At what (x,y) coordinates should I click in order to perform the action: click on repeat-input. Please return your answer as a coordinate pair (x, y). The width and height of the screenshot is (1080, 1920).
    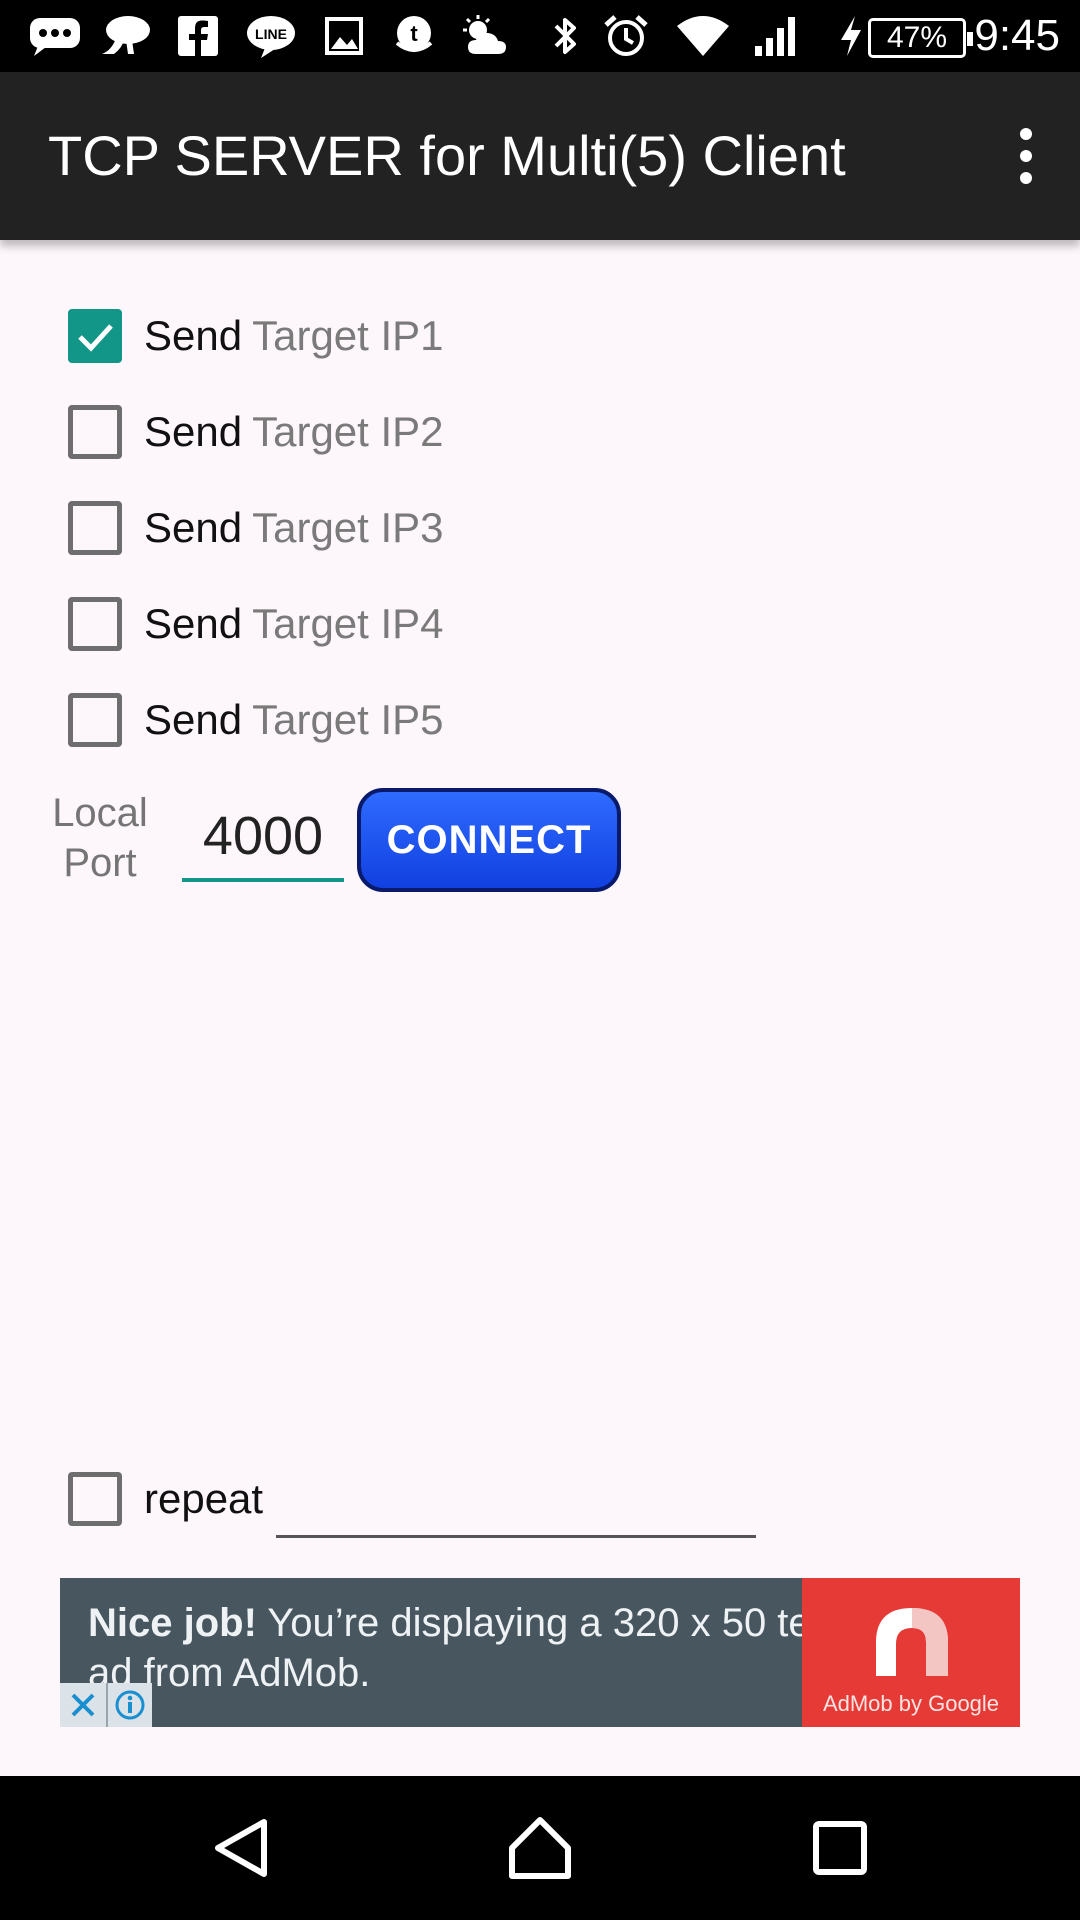
    Looking at the image, I should click on (516, 1513).